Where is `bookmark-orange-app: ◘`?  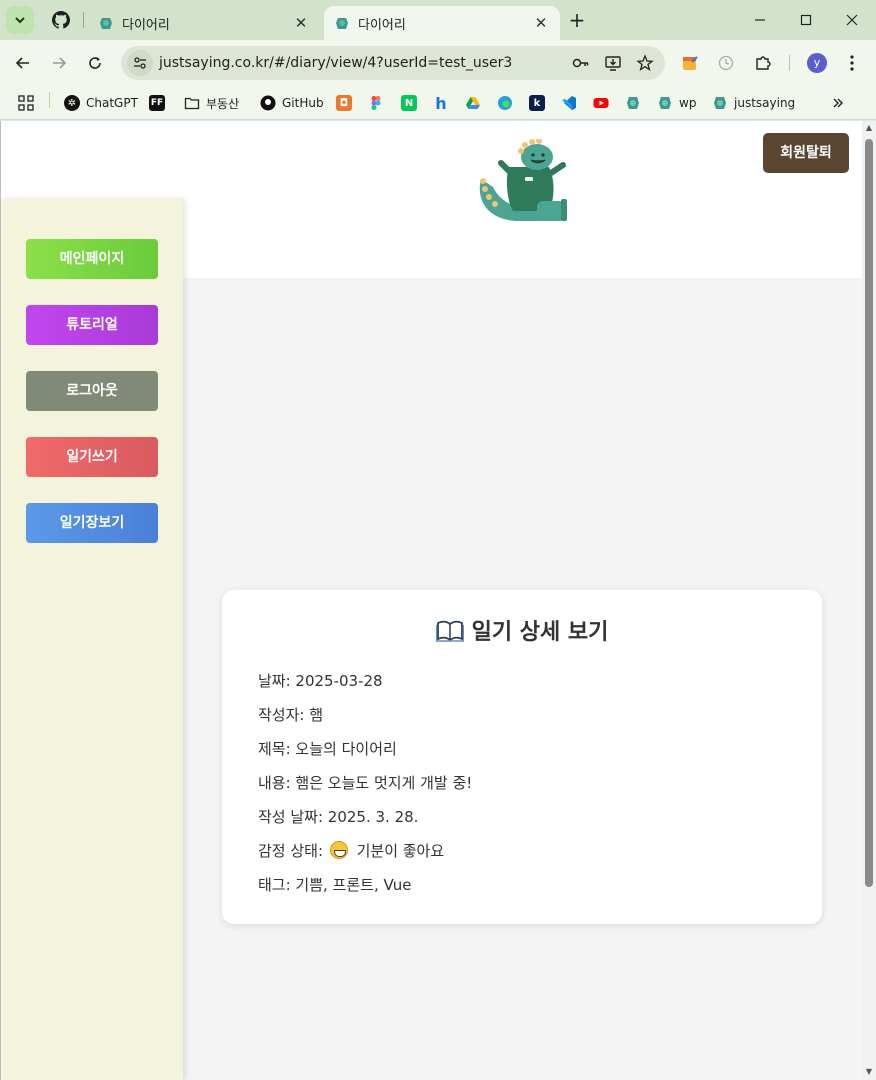
bookmark-orange-app: ◘ is located at coordinates (347, 103).